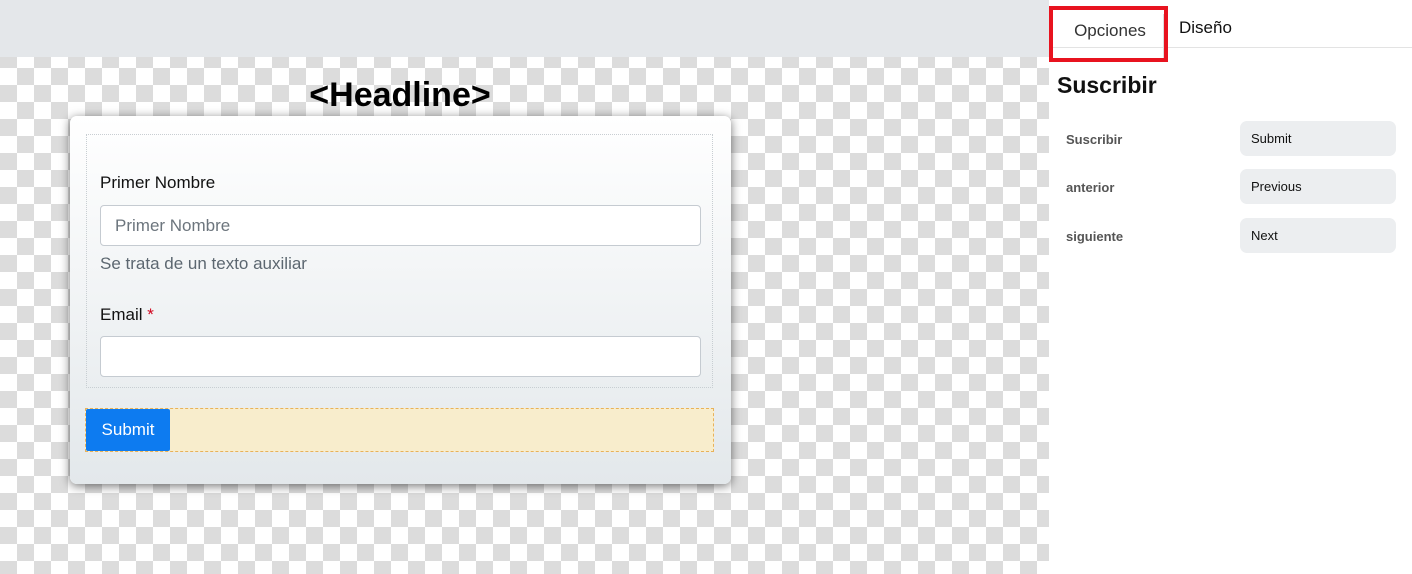 This screenshot has height=574, width=1412. I want to click on tab-options: Opciones, so click(1110, 36).